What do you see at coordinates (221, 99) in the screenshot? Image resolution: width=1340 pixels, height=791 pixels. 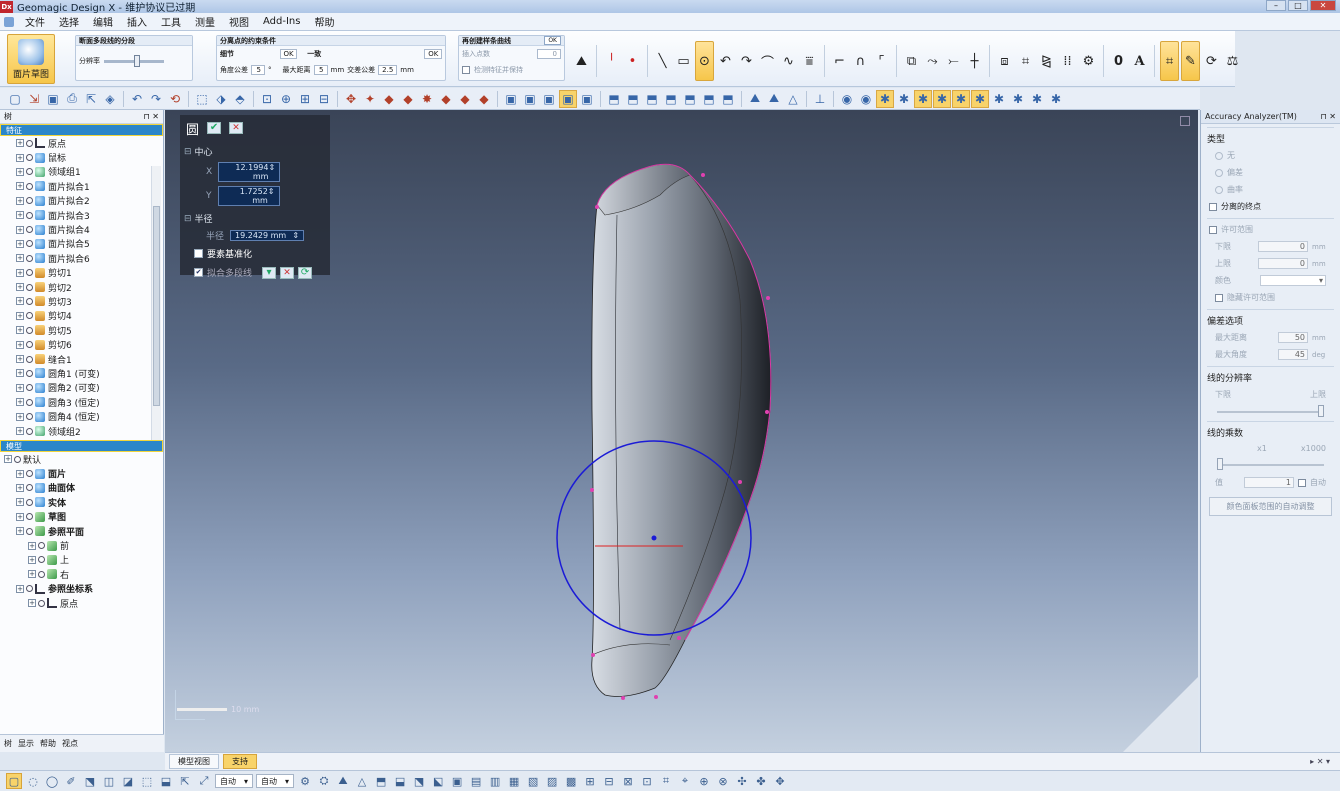 I see `select-mode2-icon: ⬗` at bounding box center [221, 99].